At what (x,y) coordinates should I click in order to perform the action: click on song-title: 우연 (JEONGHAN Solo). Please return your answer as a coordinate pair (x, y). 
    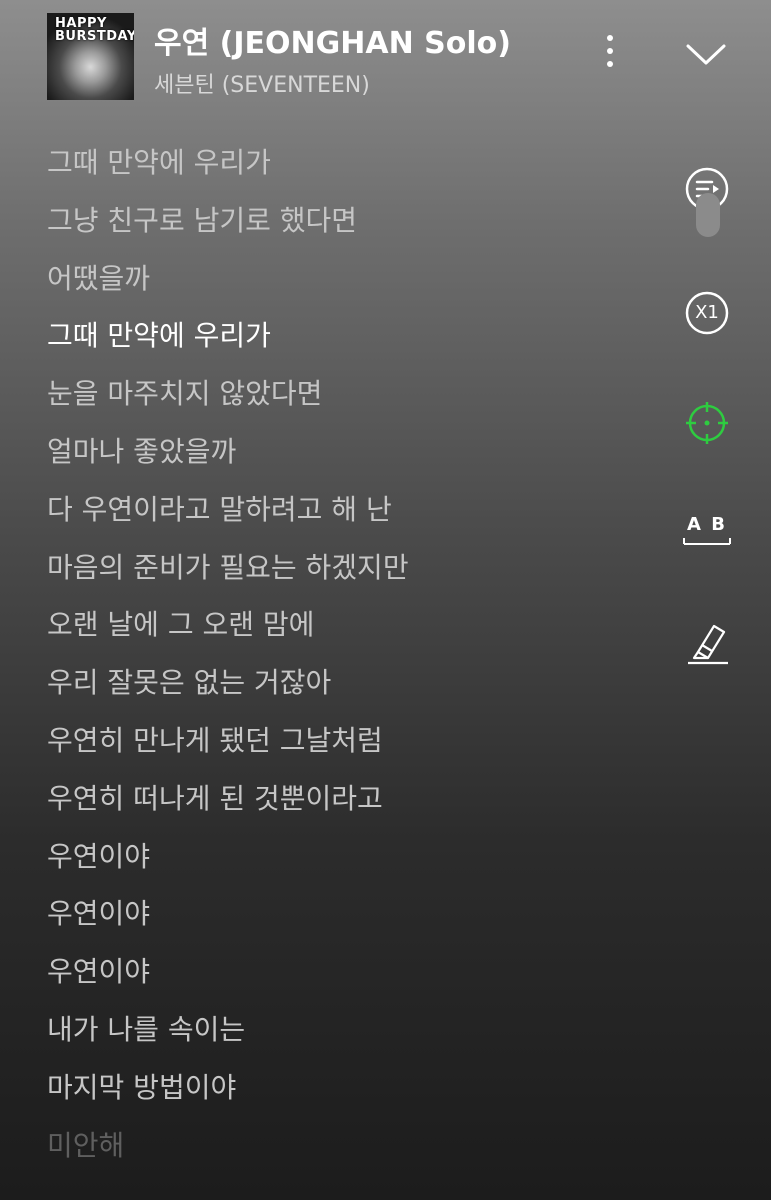
    Looking at the image, I should click on (332, 43).